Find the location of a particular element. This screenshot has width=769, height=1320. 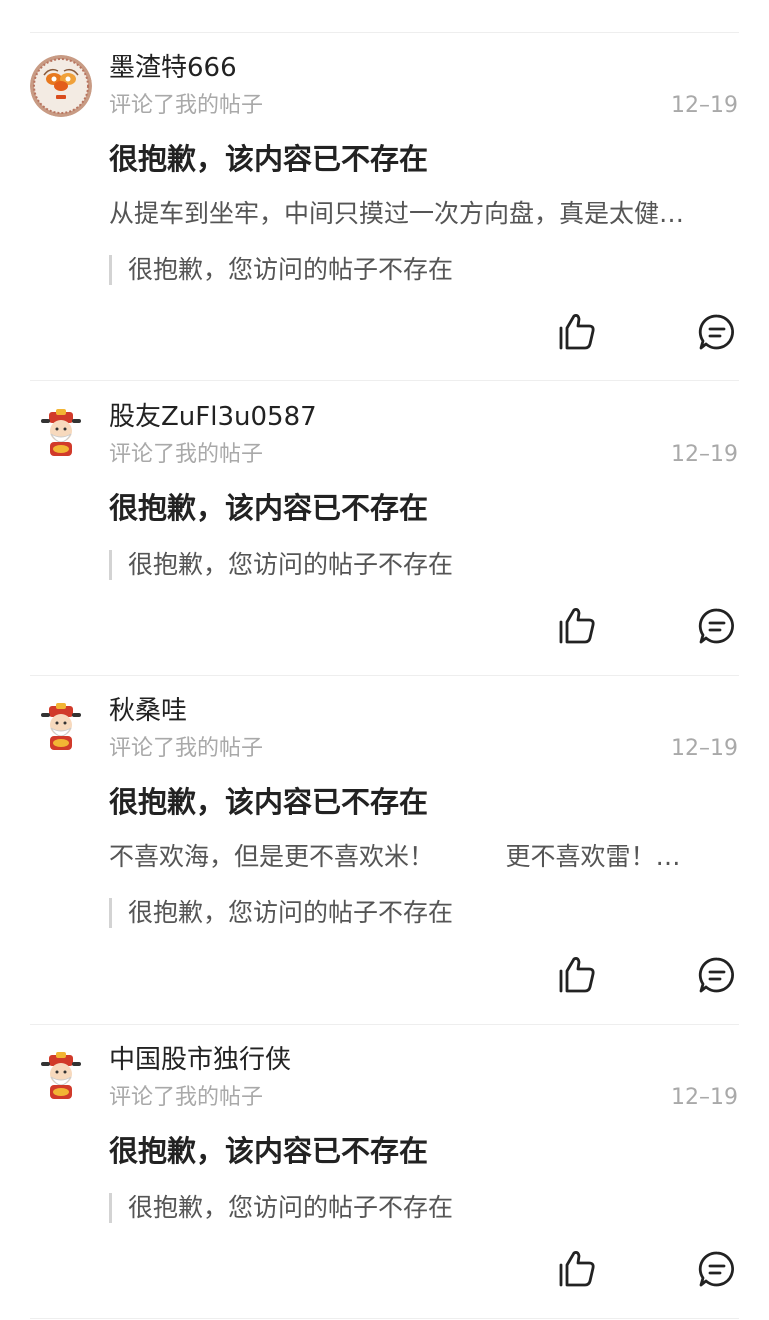

username: 秋桑哇 is located at coordinates (148, 711).